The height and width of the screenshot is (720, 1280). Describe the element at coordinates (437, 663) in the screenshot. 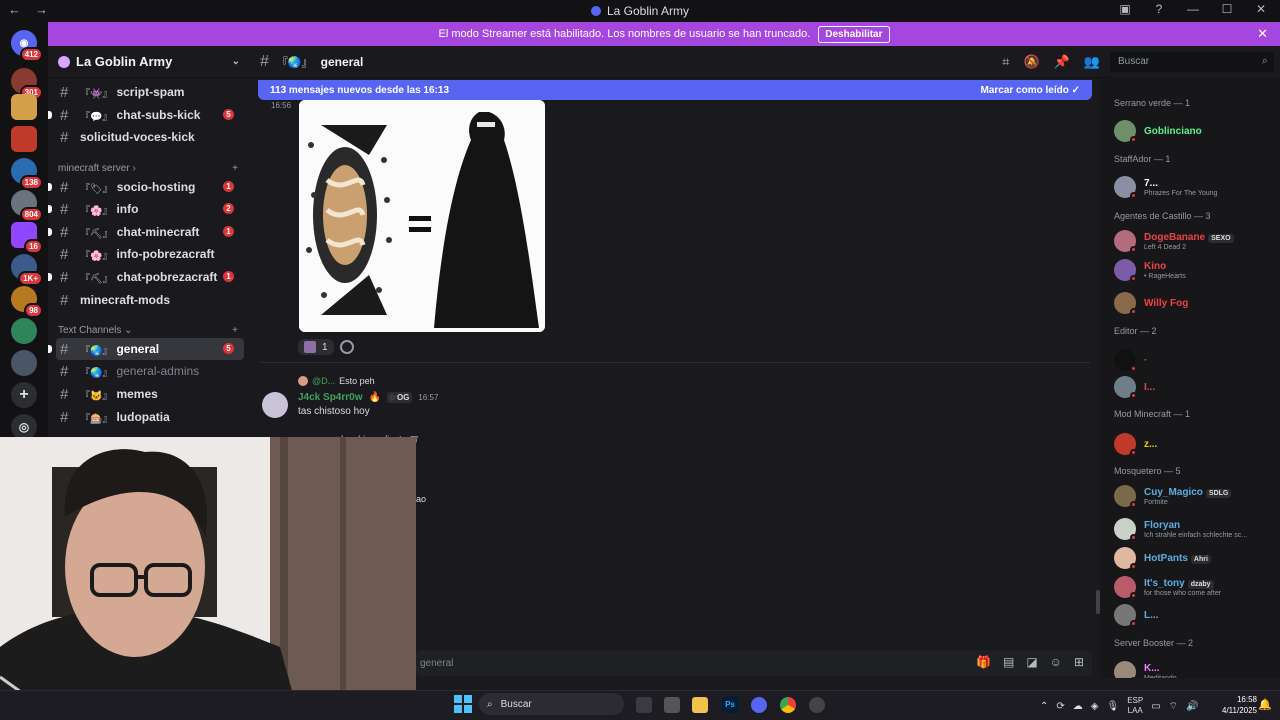

I see `input-placeholder: general` at that location.